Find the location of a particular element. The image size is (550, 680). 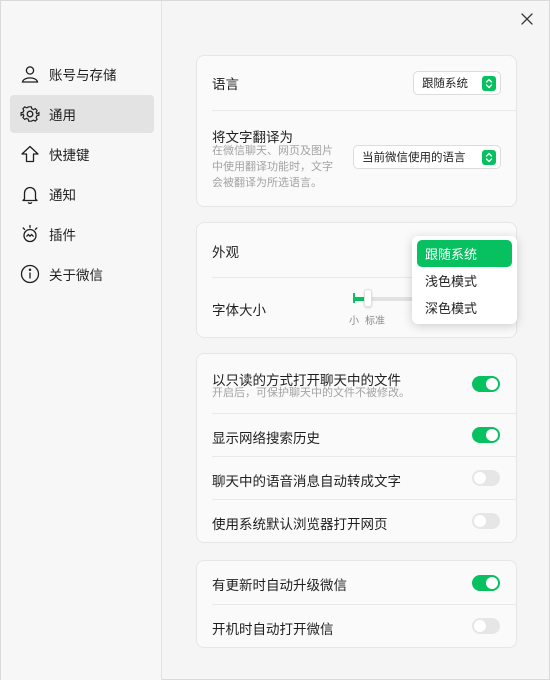

sidebar-item-plugins: 插件 is located at coordinates (82, 234).